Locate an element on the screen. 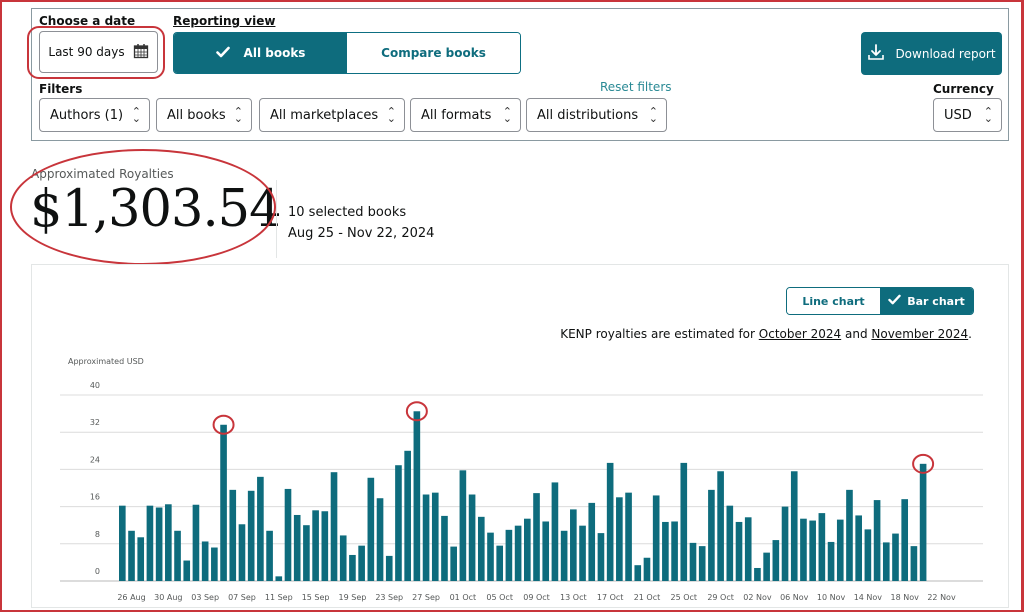 This screenshot has height=612, width=1024. formats-filter: All formats ⌃ ⌄ is located at coordinates (465, 115).